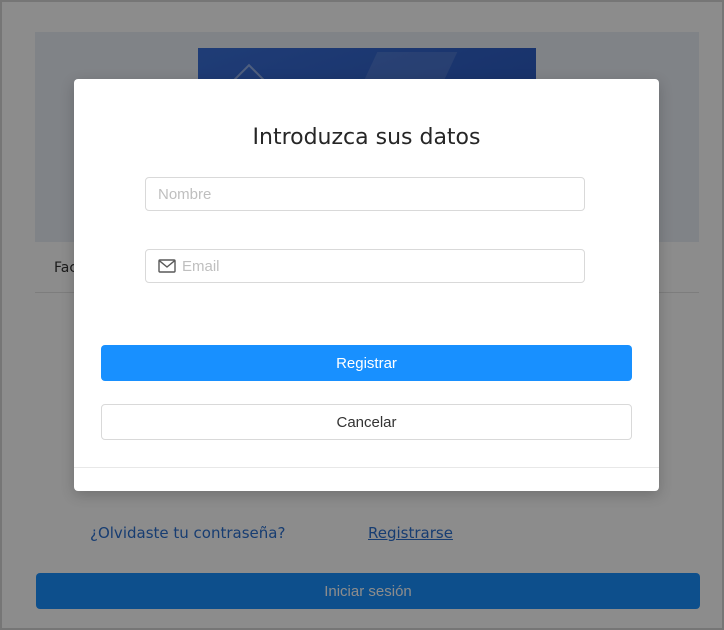 This screenshot has height=630, width=724. I want to click on name-input, so click(365, 194).